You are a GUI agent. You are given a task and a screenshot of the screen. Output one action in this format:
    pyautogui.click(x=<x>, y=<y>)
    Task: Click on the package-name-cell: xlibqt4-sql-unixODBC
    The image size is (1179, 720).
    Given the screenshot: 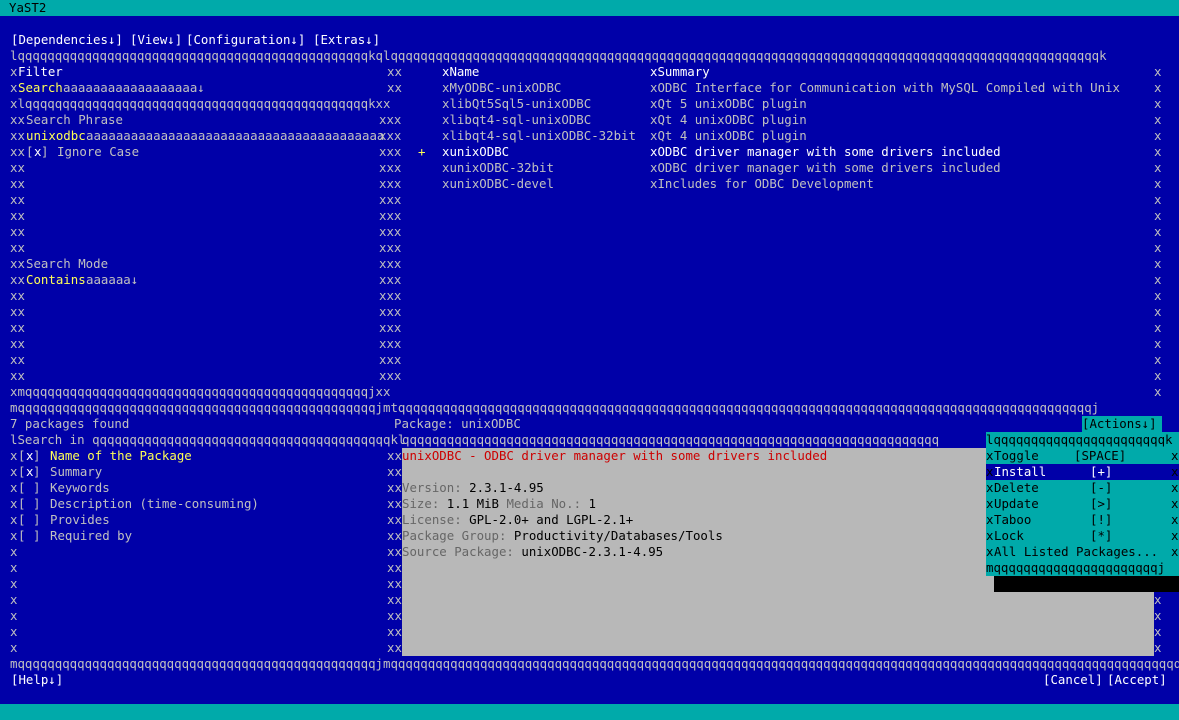 What is the action you would take?
    pyautogui.click(x=517, y=119)
    